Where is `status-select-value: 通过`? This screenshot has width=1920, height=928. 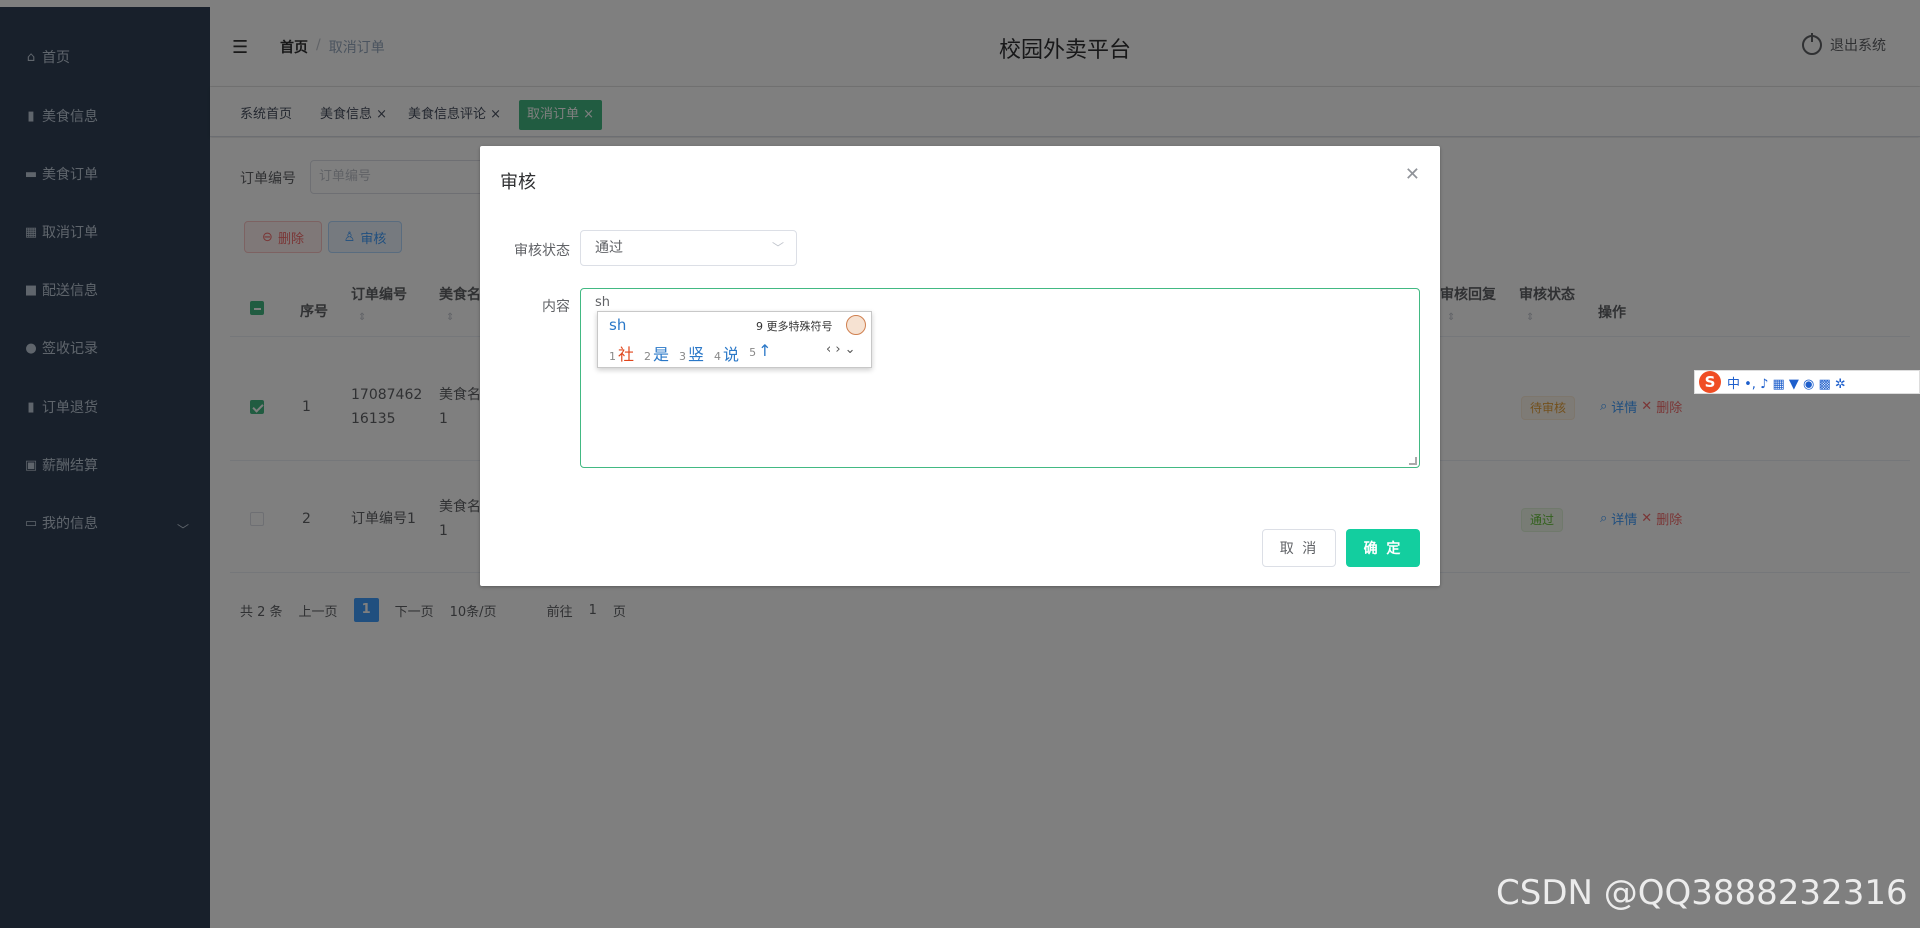 status-select-value: 通过 is located at coordinates (609, 248).